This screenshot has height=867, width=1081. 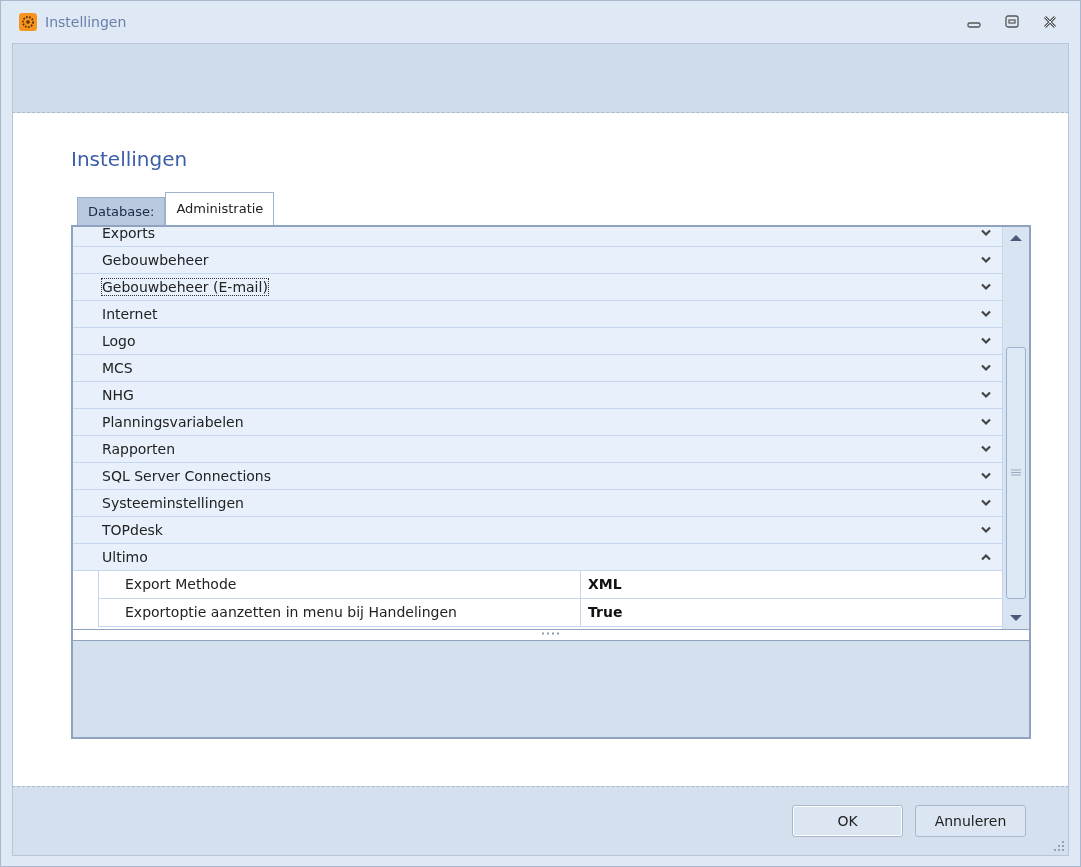 What do you see at coordinates (1012, 22) in the screenshot?
I see `restore-icon` at bounding box center [1012, 22].